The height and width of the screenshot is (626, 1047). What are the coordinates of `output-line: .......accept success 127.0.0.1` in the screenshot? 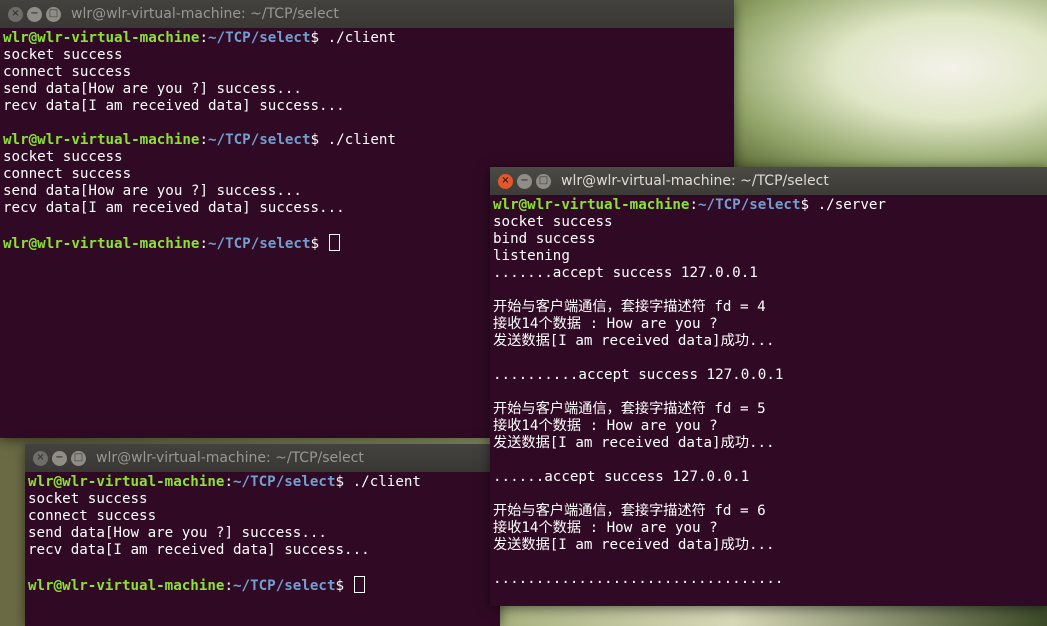 It's located at (625, 273).